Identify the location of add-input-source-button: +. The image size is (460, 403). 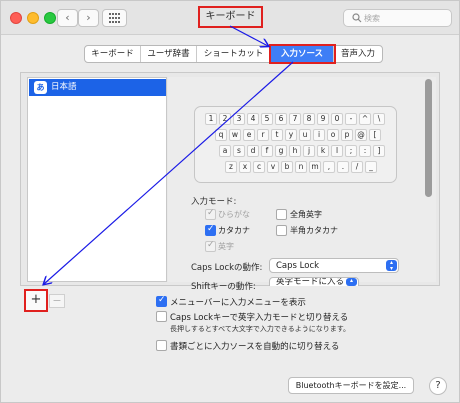
(36, 300).